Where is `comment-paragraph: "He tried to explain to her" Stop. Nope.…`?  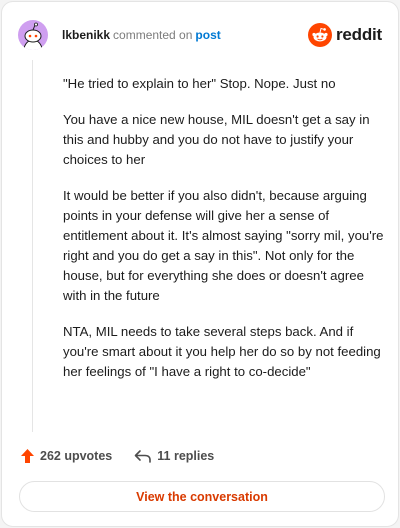
comment-paragraph: "He tried to explain to her" Stop. Nope.… is located at coordinates (199, 83).